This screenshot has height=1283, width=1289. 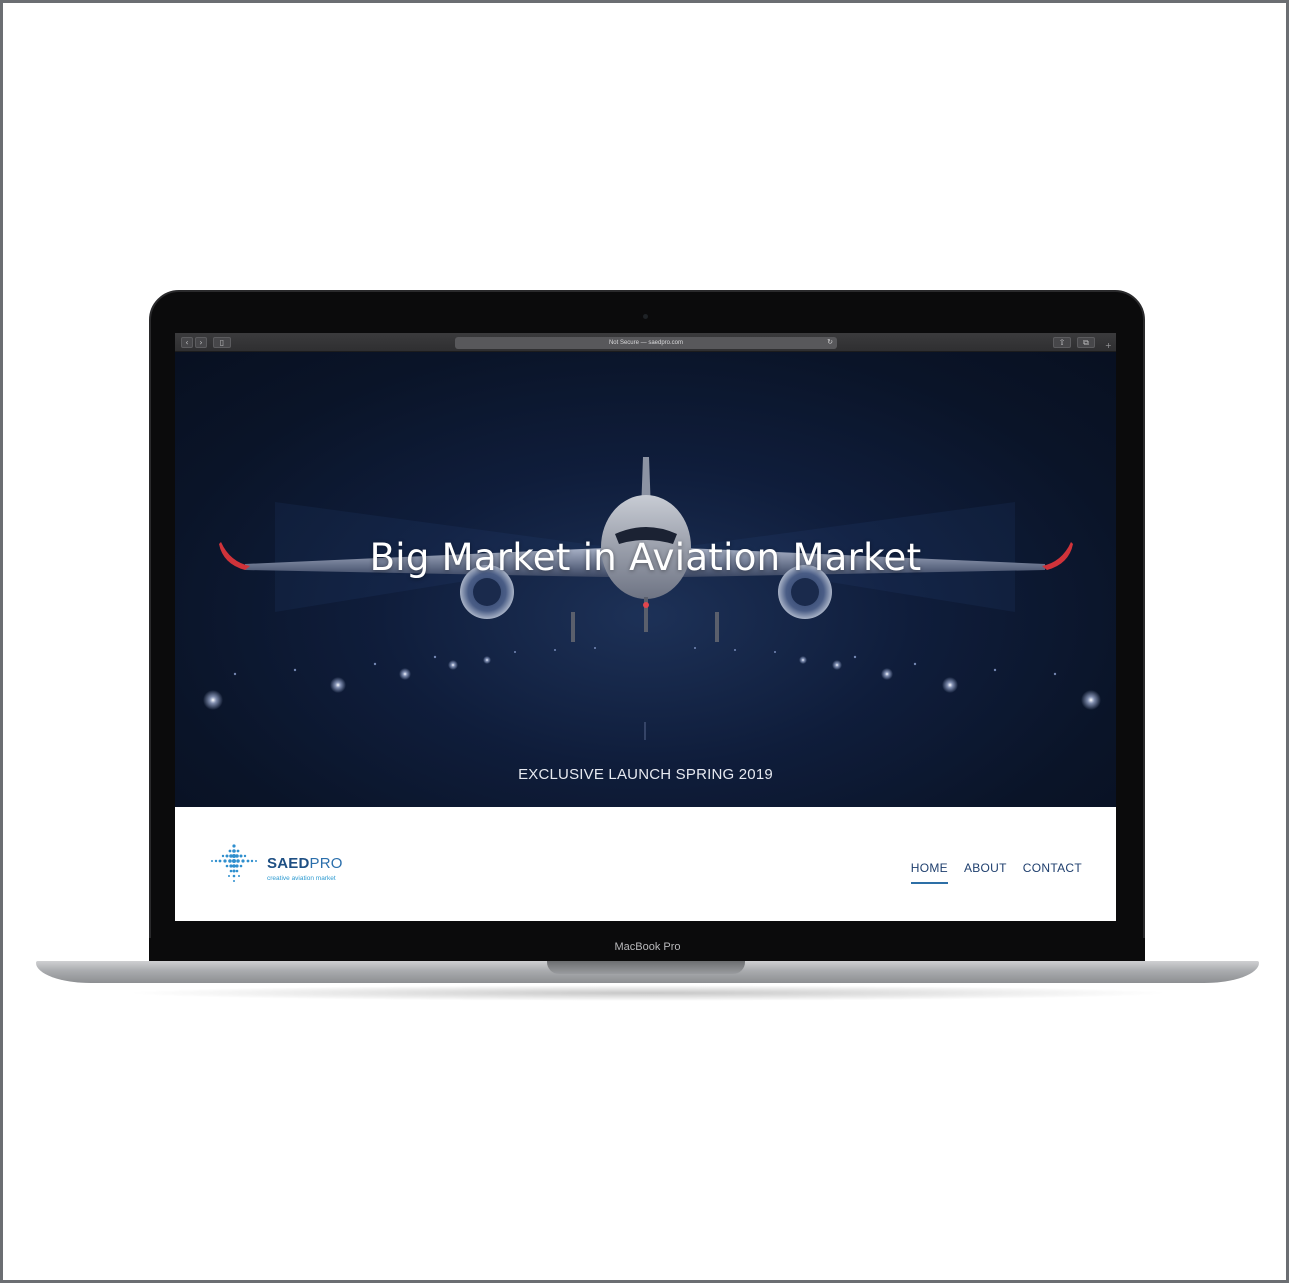 What do you see at coordinates (234, 863) in the screenshot?
I see `logo-icon` at bounding box center [234, 863].